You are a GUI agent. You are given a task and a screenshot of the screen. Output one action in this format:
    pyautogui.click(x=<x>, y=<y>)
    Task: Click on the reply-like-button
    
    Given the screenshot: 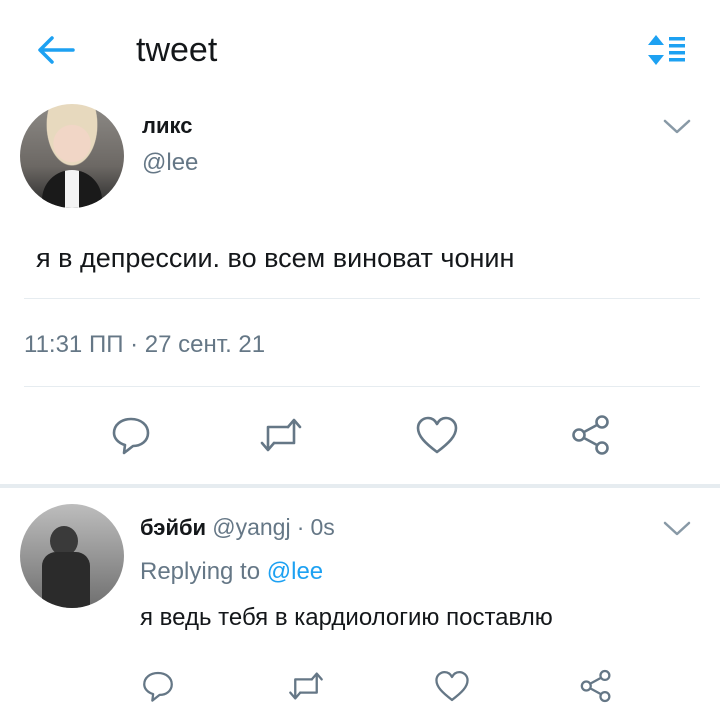 What is the action you would take?
    pyautogui.click(x=452, y=686)
    